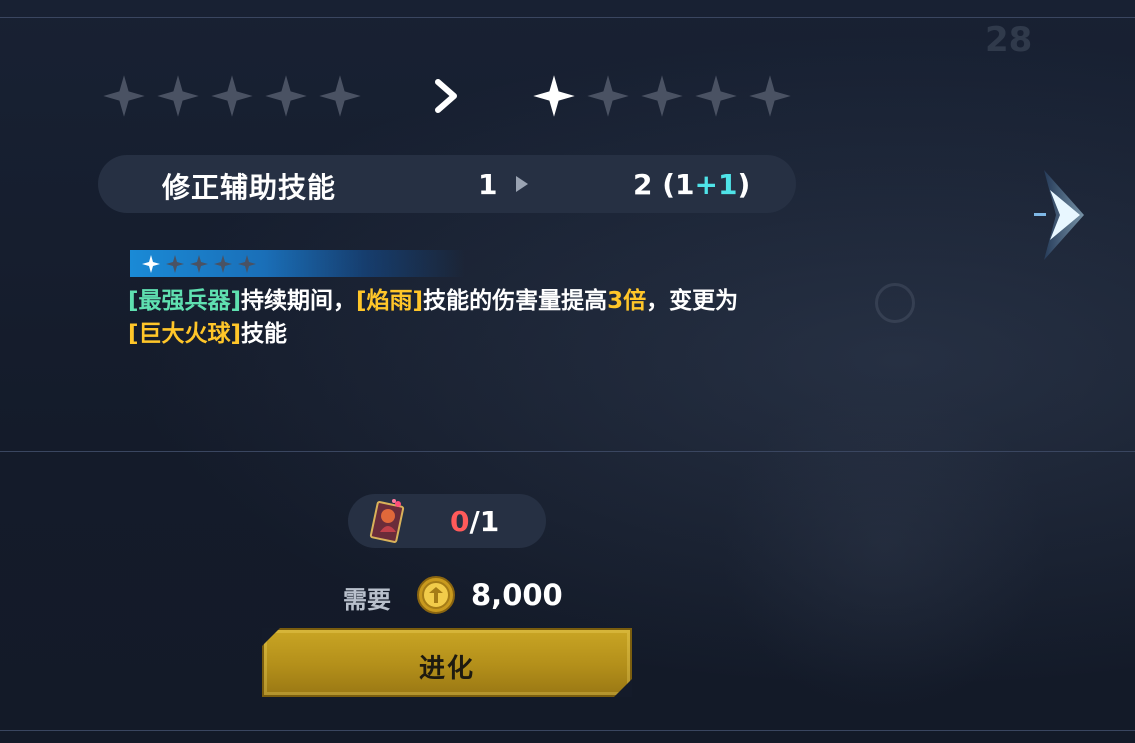 The image size is (1135, 743). I want to click on material-need: /1, so click(484, 521).